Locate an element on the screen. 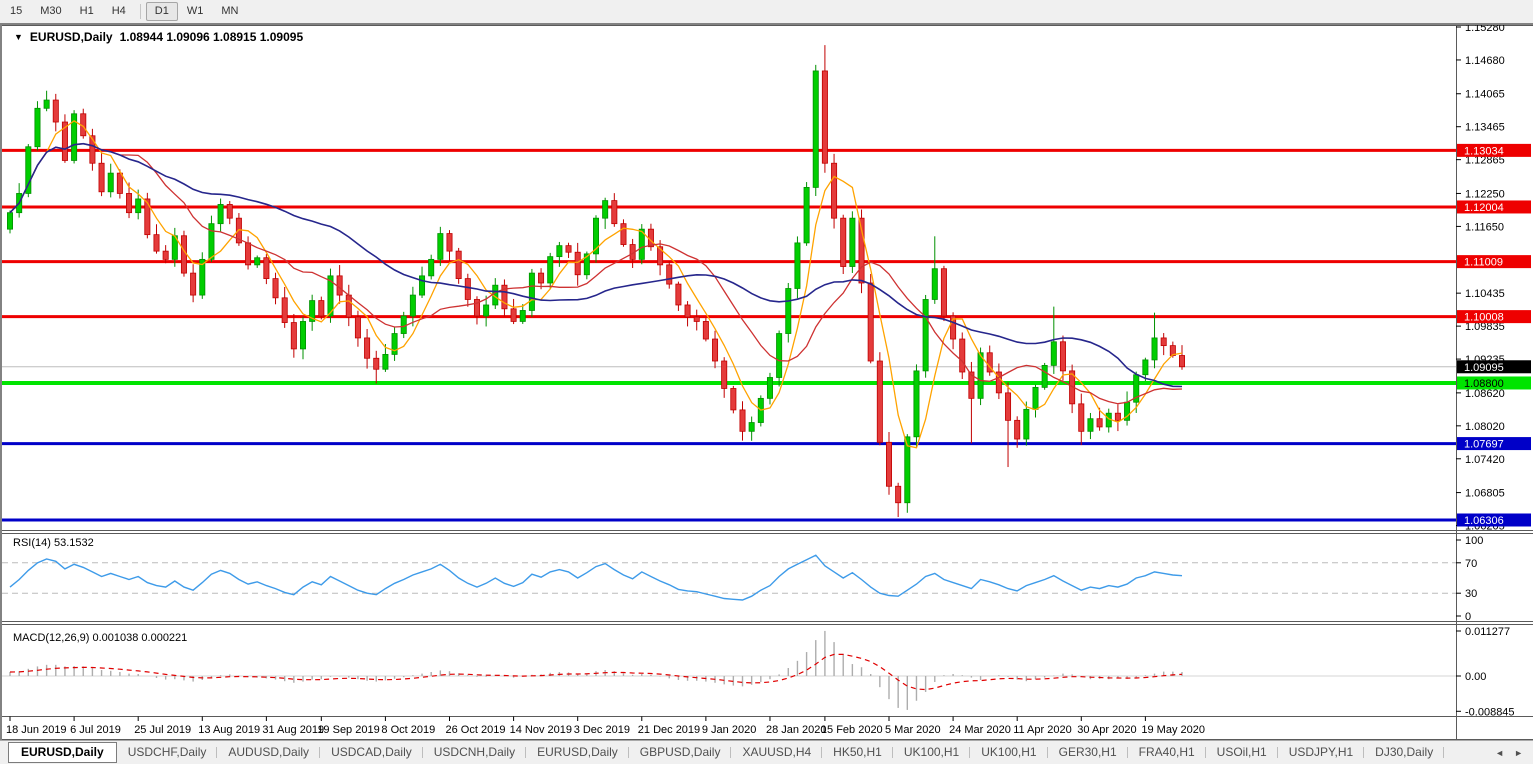 This screenshot has height=764, width=1533. chart-collapse-icon: ▼ is located at coordinates (18, 37).